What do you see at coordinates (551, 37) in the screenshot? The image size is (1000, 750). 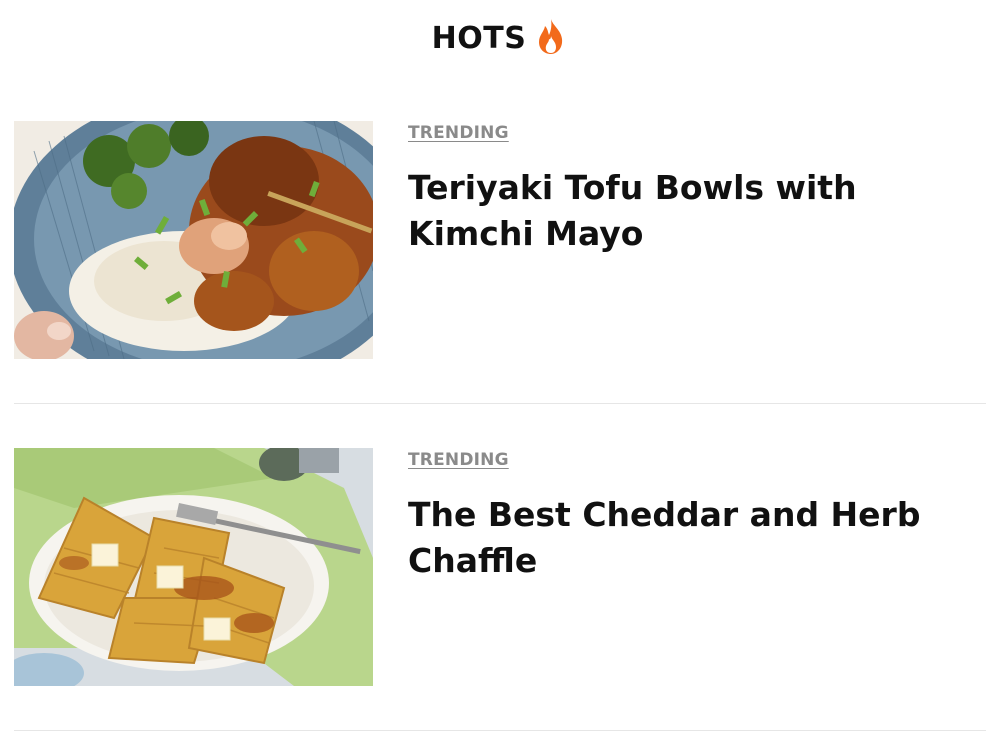 I see `flame-icon` at bounding box center [551, 37].